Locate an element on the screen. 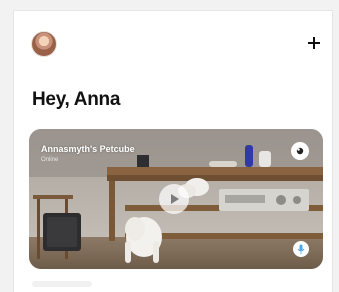 This screenshot has width=339, height=292. amplifier is located at coordinates (264, 200).